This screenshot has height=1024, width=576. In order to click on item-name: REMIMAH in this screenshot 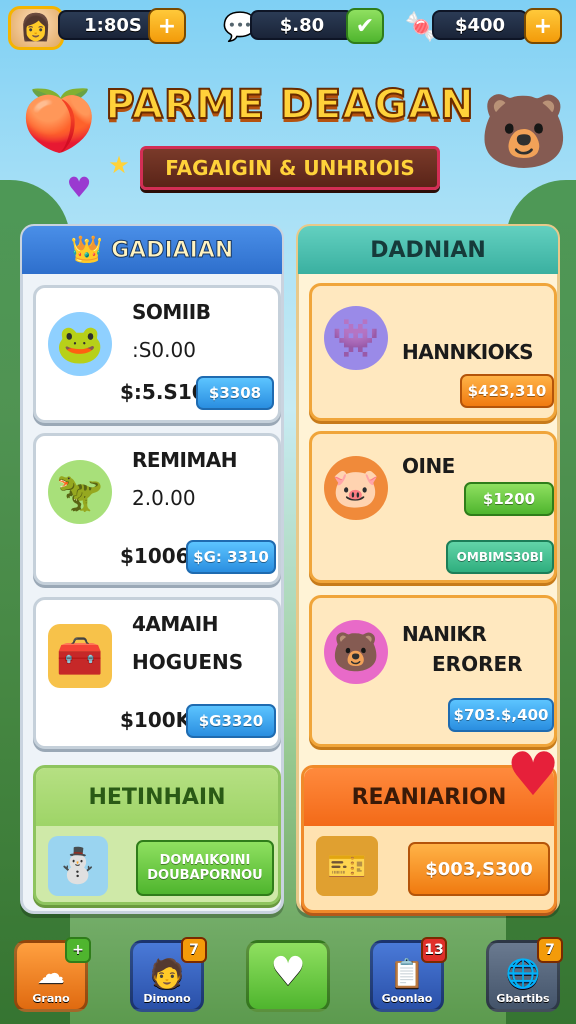, I will do `click(185, 460)`.